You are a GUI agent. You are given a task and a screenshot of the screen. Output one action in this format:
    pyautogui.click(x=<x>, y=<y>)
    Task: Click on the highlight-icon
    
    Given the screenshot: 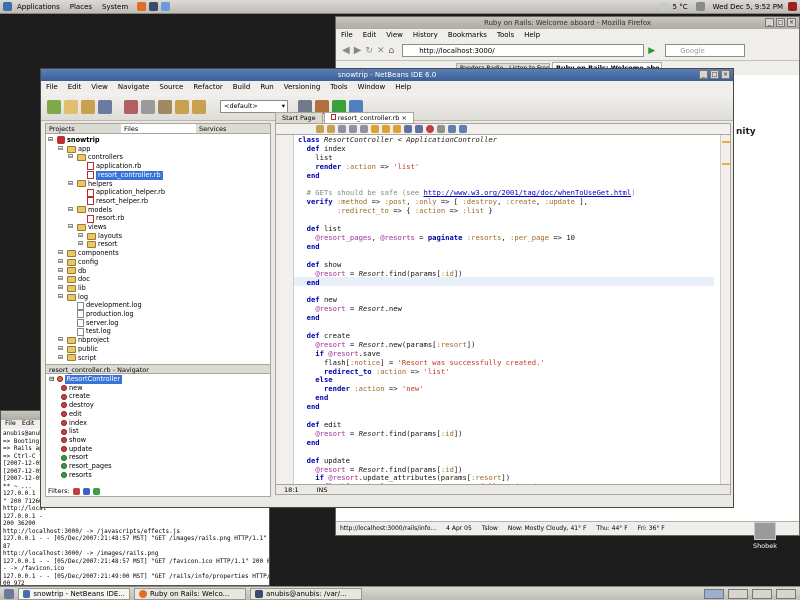 What is the action you would take?
    pyautogui.click(x=375, y=129)
    